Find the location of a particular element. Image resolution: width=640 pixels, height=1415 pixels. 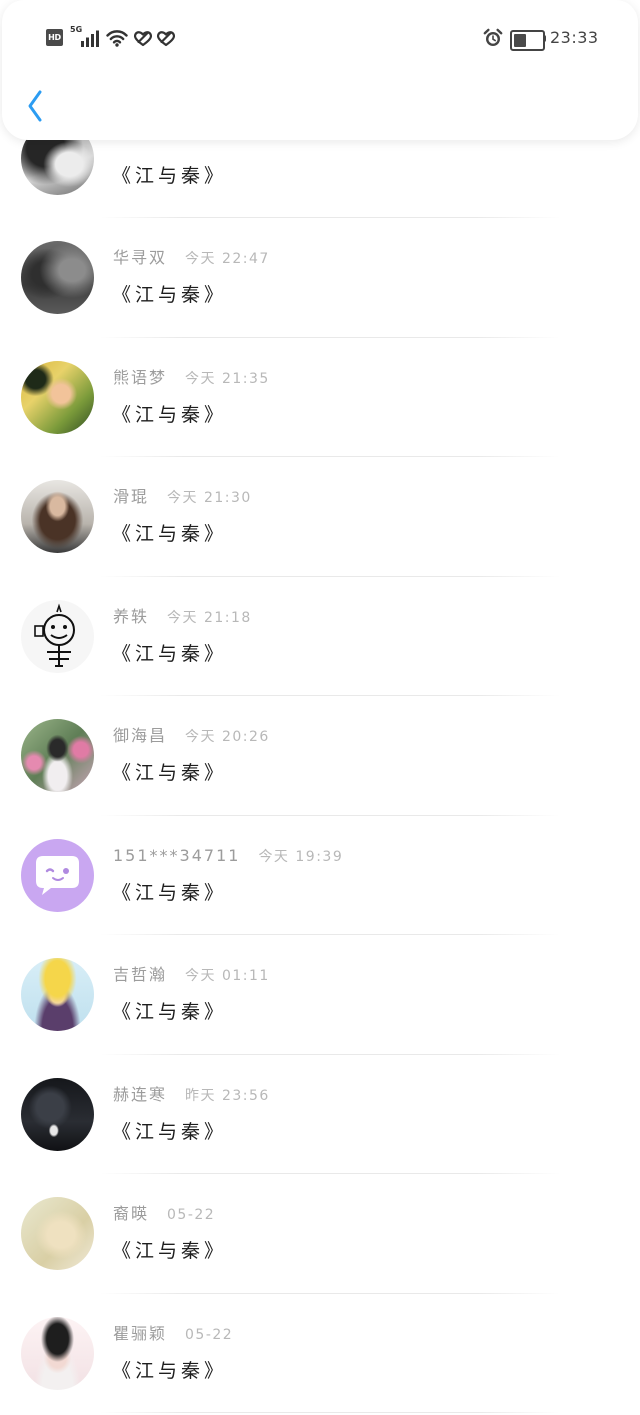

item-meta: 华寻双 今天 22:47 is located at coordinates (191, 258).